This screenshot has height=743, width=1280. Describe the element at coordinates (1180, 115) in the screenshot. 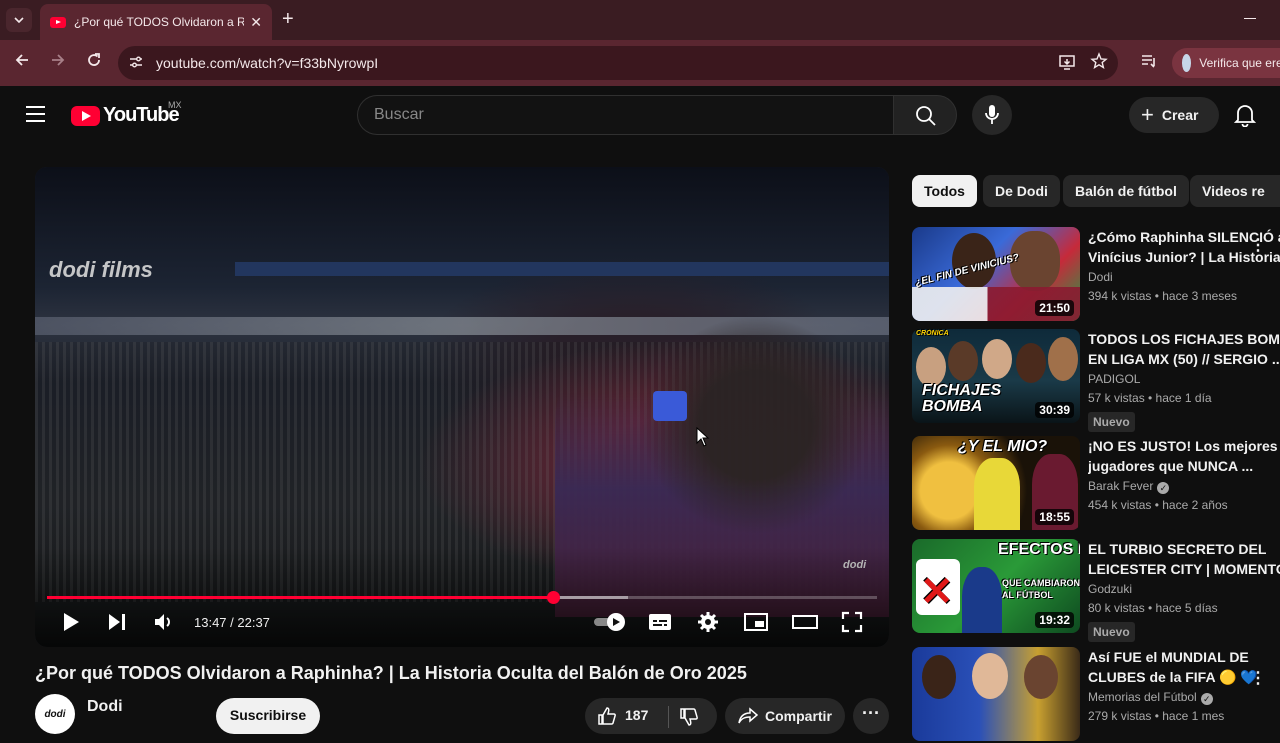

I see `create-label: Crear` at that location.